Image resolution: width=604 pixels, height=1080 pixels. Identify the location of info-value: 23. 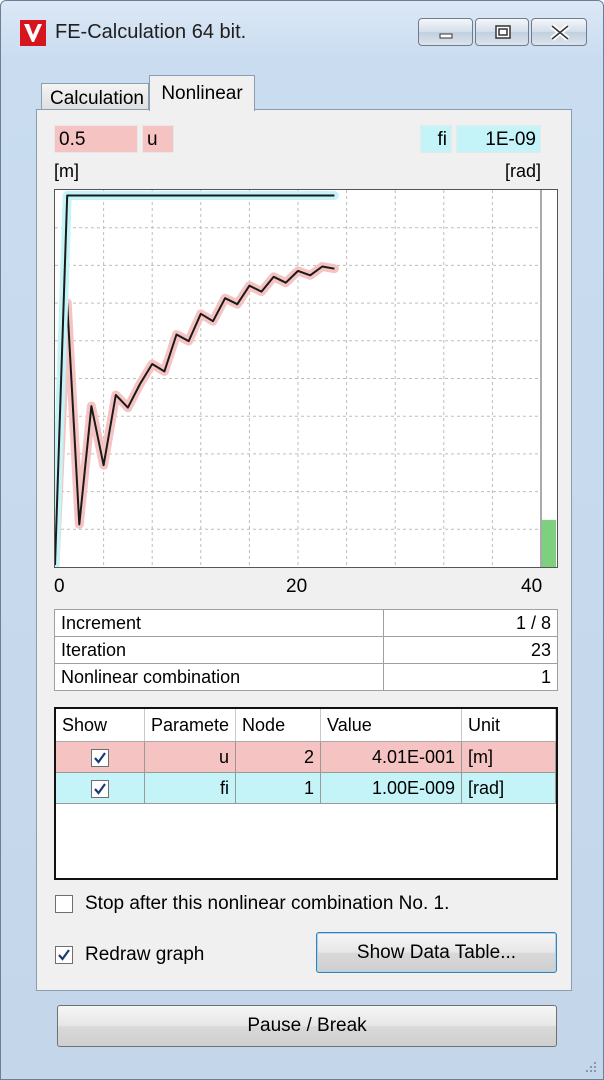
(470, 650).